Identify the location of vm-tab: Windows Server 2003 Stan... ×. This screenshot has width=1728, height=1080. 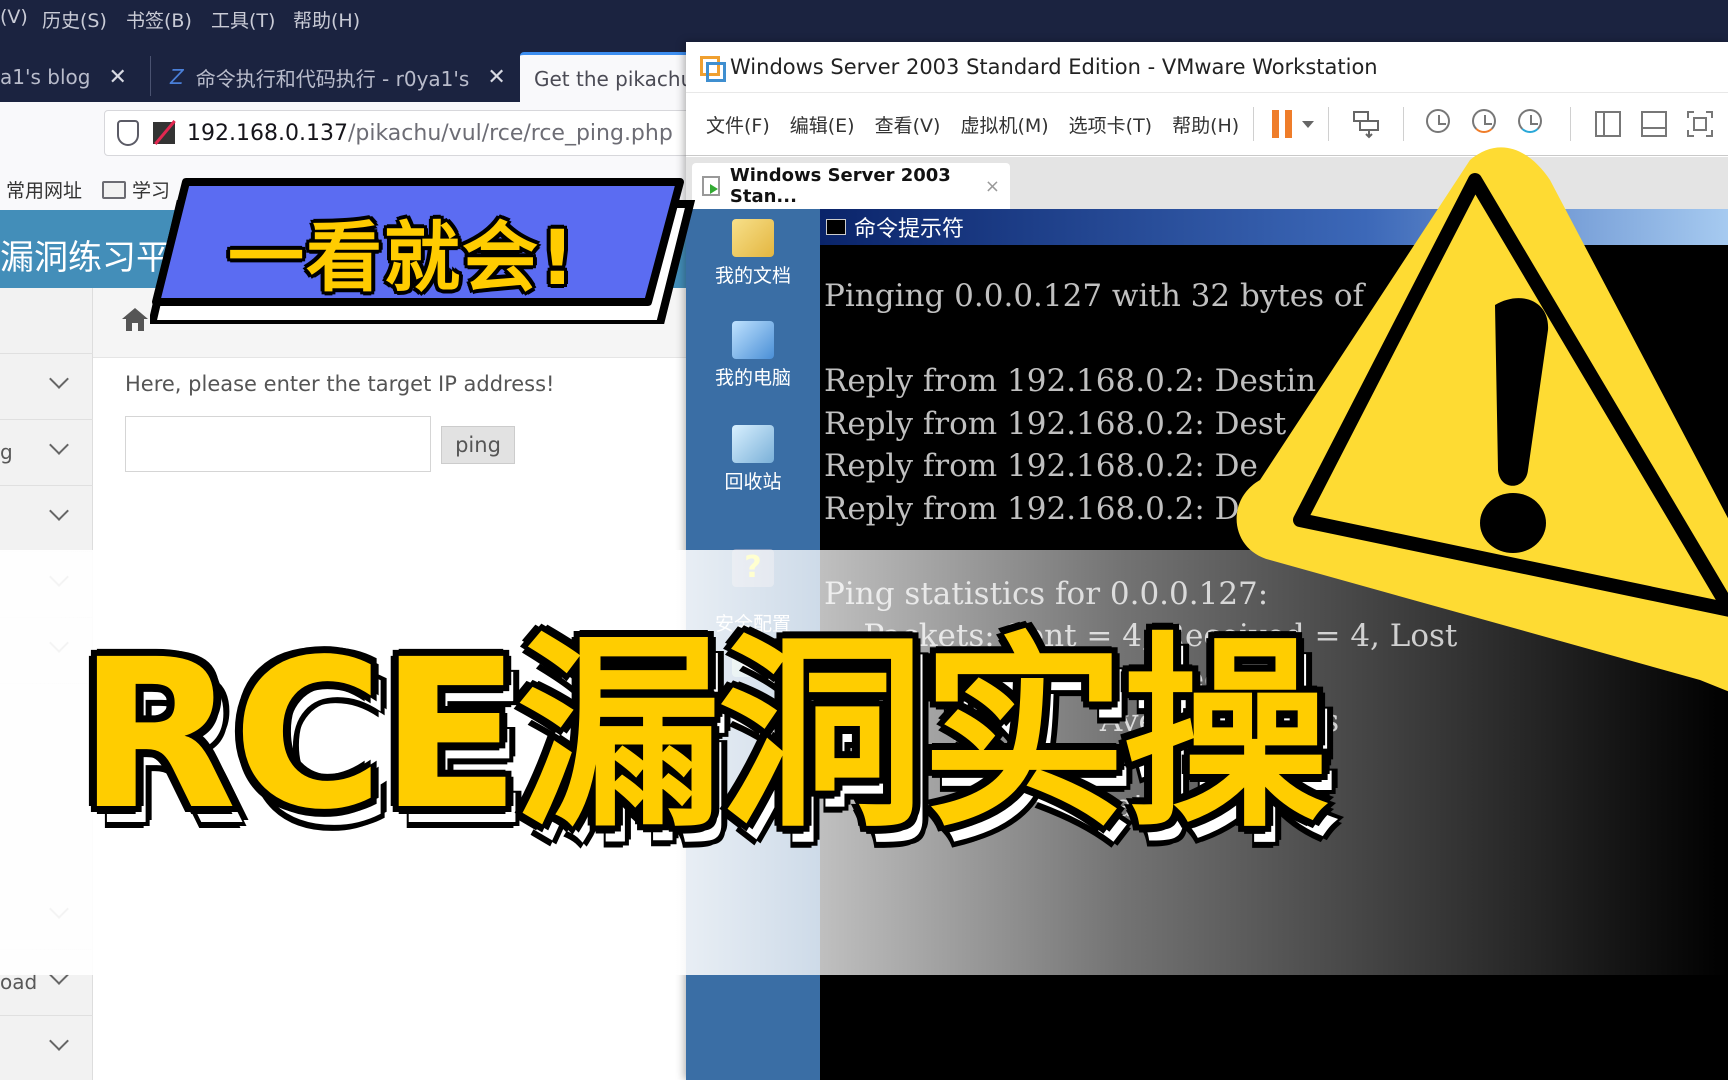
(851, 186).